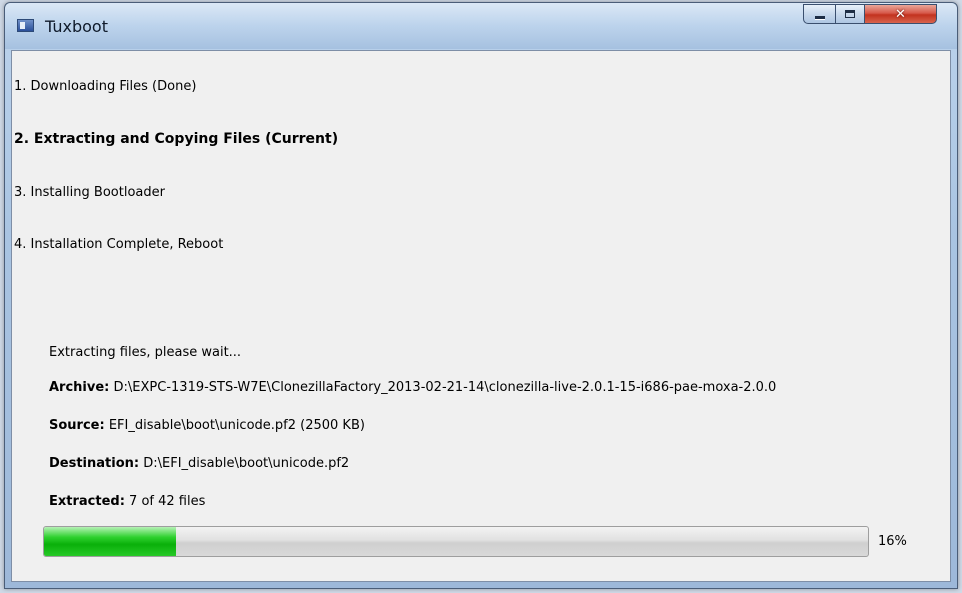 This screenshot has width=962, height=593. What do you see at coordinates (481, 26) in the screenshot?
I see `title-bar: Tuxboot ✕` at bounding box center [481, 26].